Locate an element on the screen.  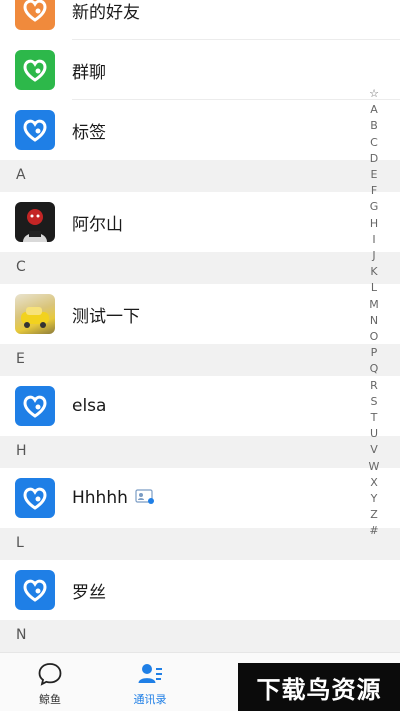
section-letter: A is located at coordinates (21, 175).